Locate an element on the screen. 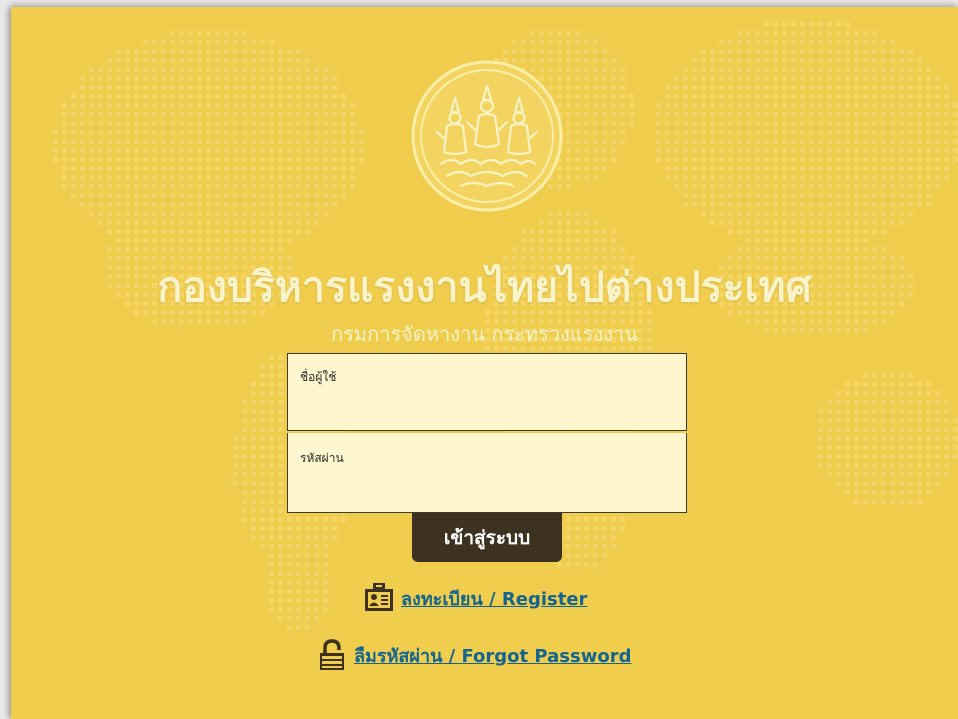 The image size is (958, 719). page-subtitle: กรมการจัดหางาน กระทรวงแรงงาน is located at coordinates (484, 334).